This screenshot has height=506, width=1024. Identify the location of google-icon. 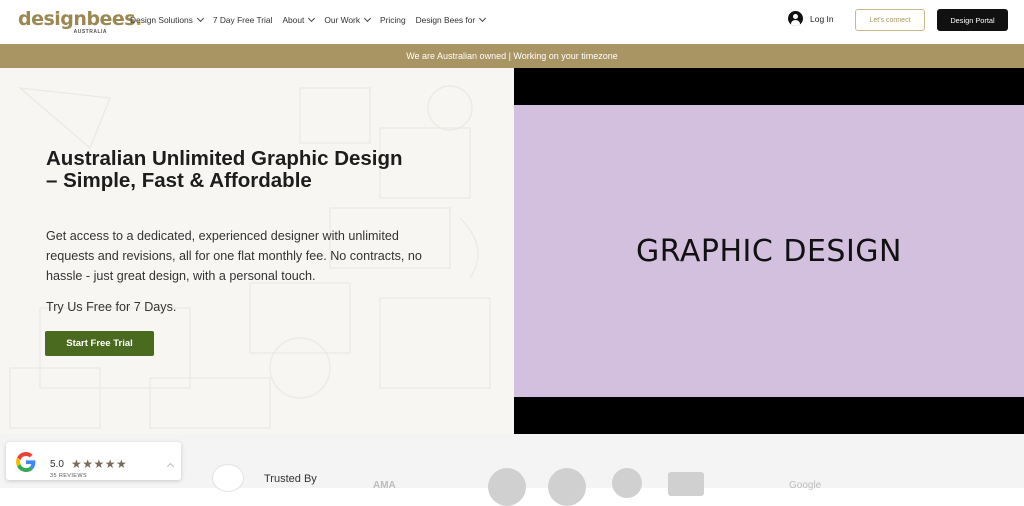
(26, 462).